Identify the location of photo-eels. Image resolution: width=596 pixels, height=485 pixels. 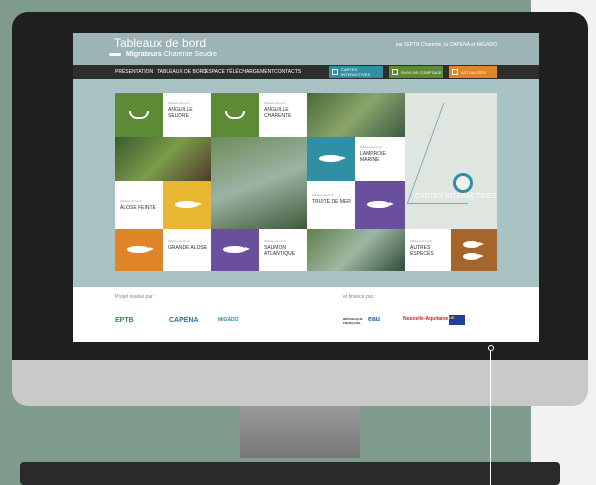
(163, 159).